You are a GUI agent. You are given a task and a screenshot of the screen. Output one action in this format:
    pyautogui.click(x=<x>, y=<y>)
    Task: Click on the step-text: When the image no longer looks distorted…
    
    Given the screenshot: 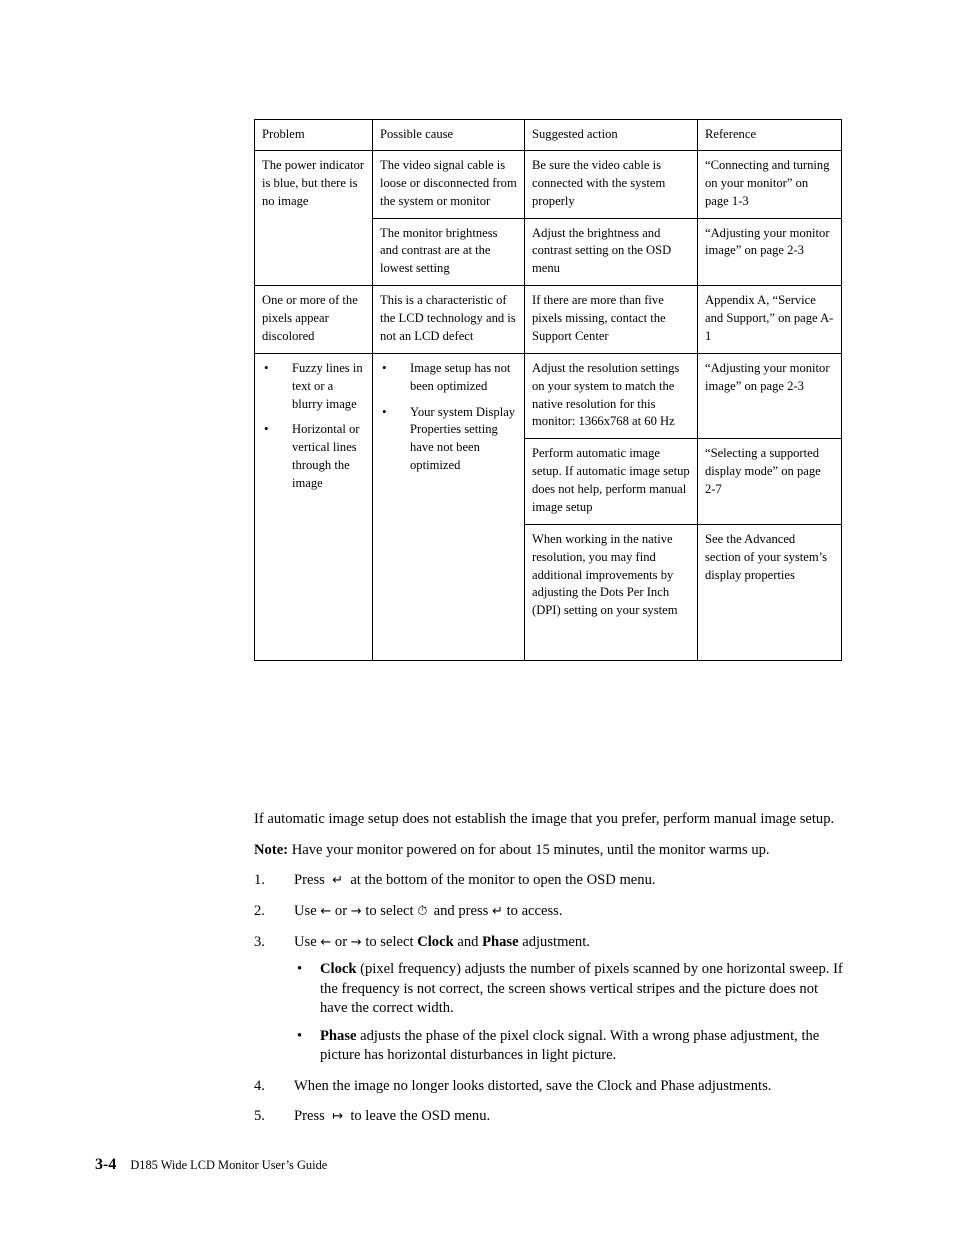 What is the action you would take?
    pyautogui.click(x=533, y=1085)
    